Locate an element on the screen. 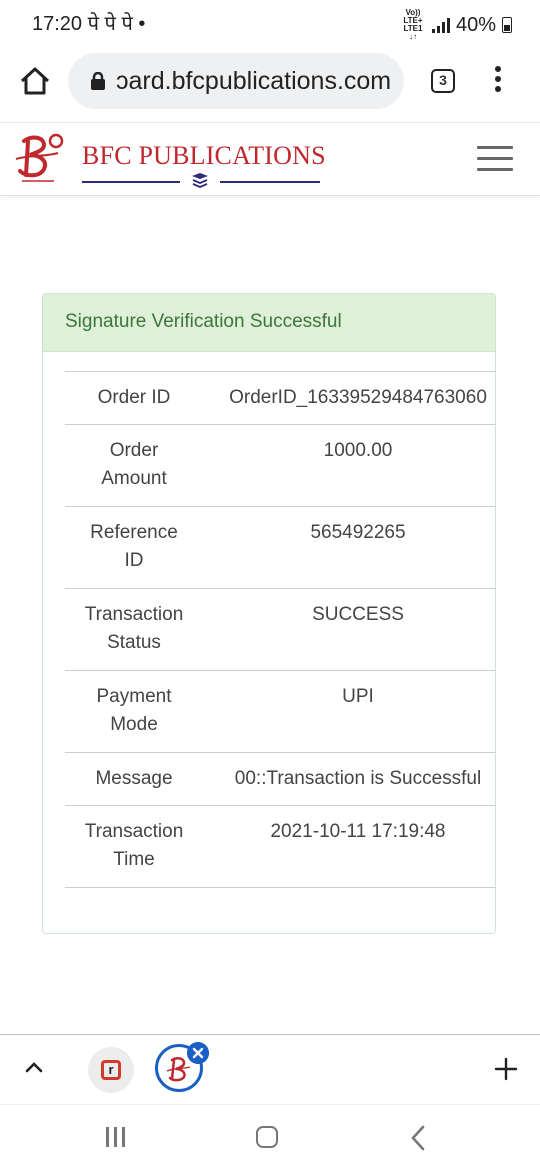  row-label: Order Amount is located at coordinates (134, 464).